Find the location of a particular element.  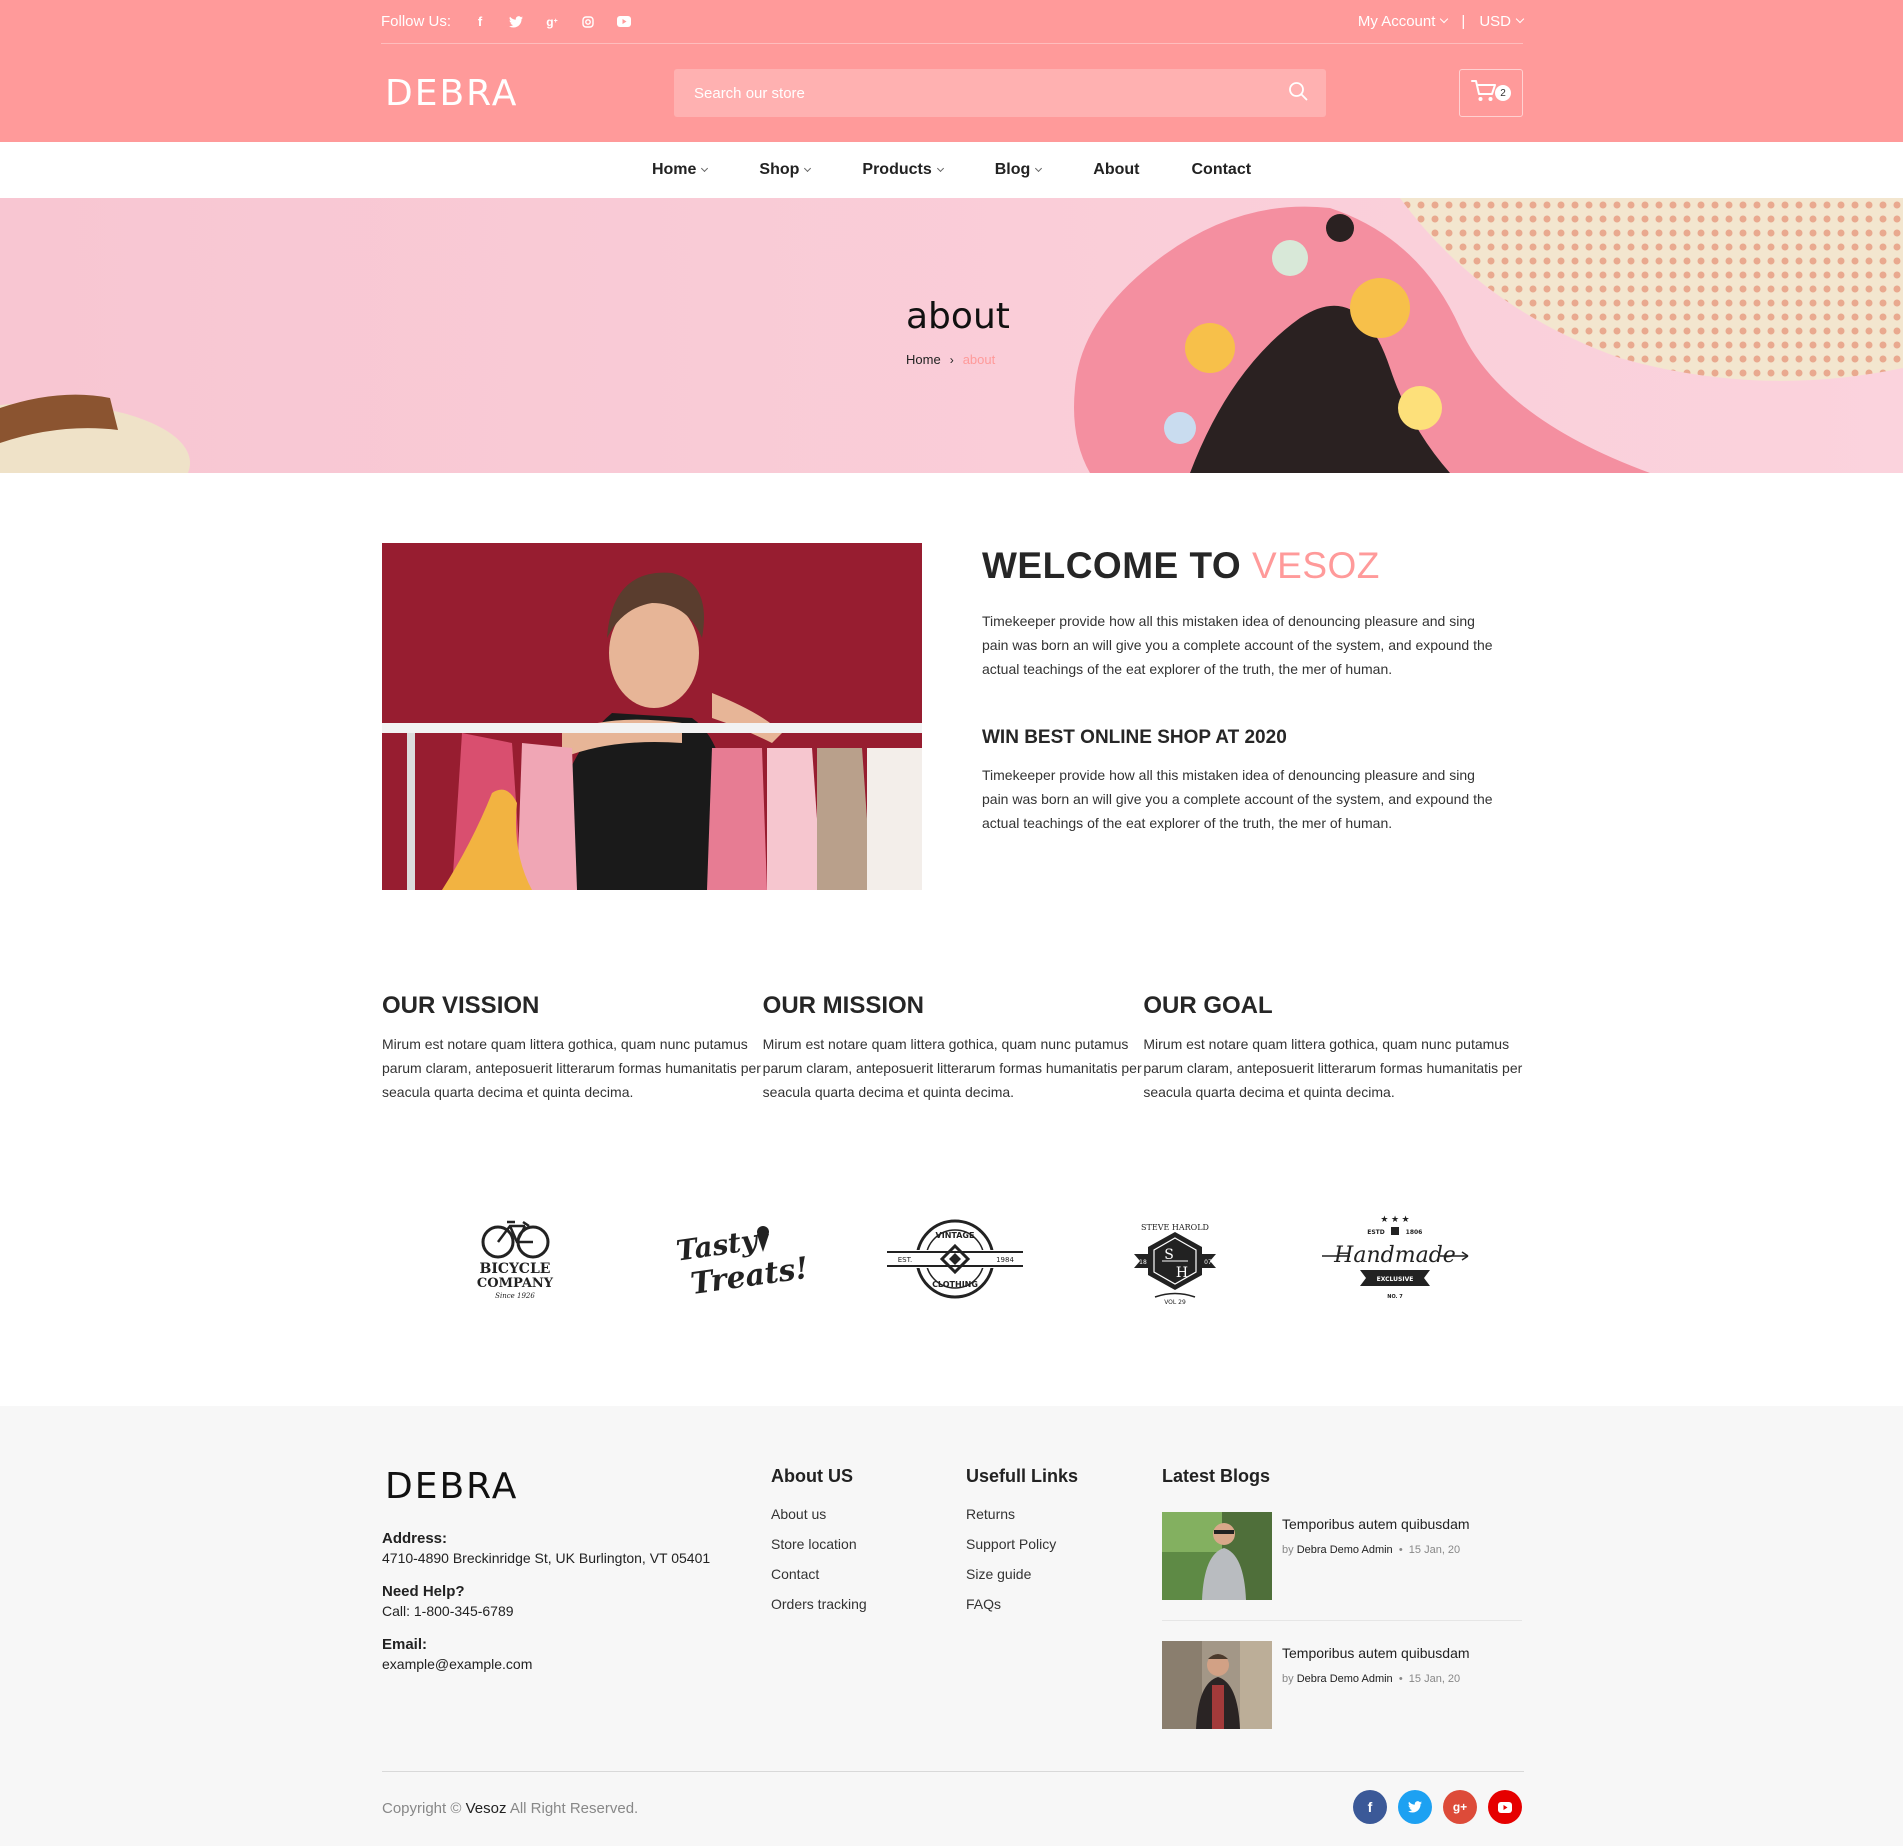

currency-dropdown: USD is located at coordinates (1502, 21).